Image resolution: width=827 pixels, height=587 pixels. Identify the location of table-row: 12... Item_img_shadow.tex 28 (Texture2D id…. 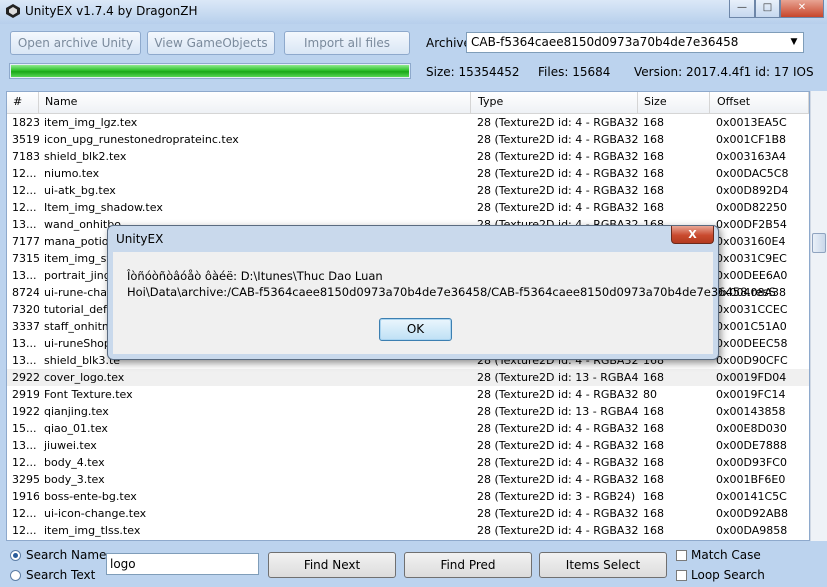
(408, 207).